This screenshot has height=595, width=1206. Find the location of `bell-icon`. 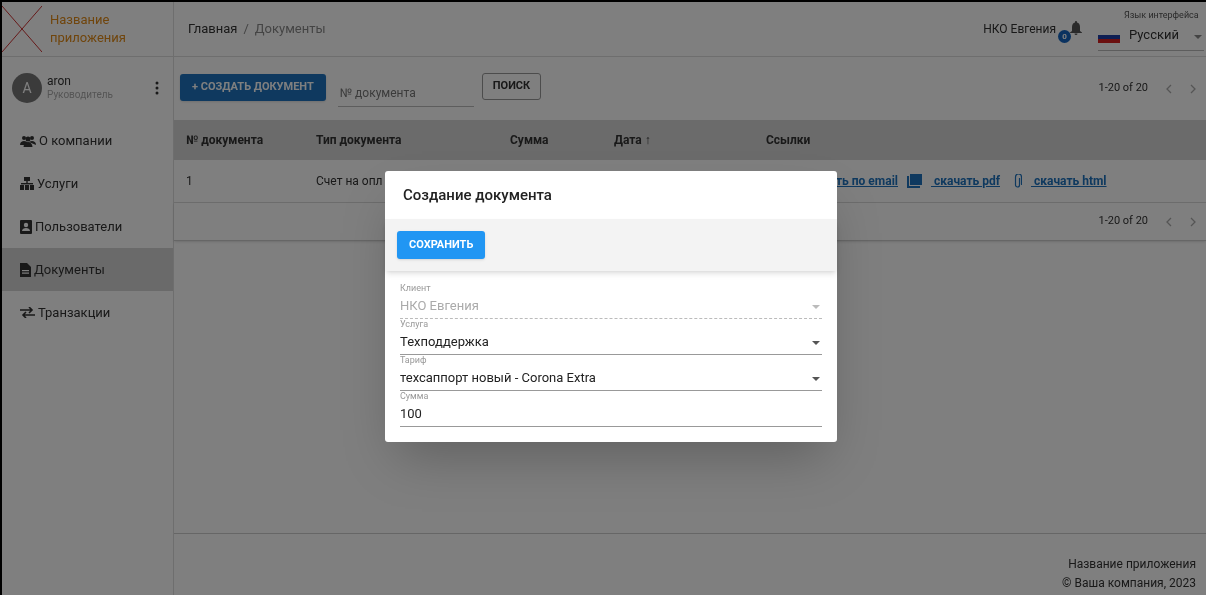

bell-icon is located at coordinates (1076, 28).